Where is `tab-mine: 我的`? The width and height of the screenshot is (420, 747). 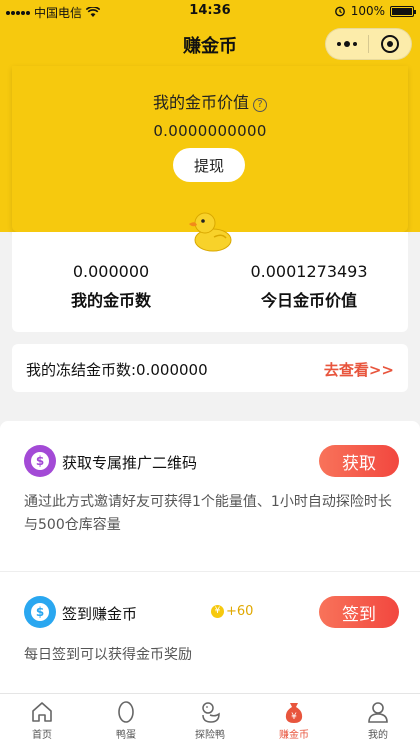
tab-mine: 我的 is located at coordinates (378, 720).